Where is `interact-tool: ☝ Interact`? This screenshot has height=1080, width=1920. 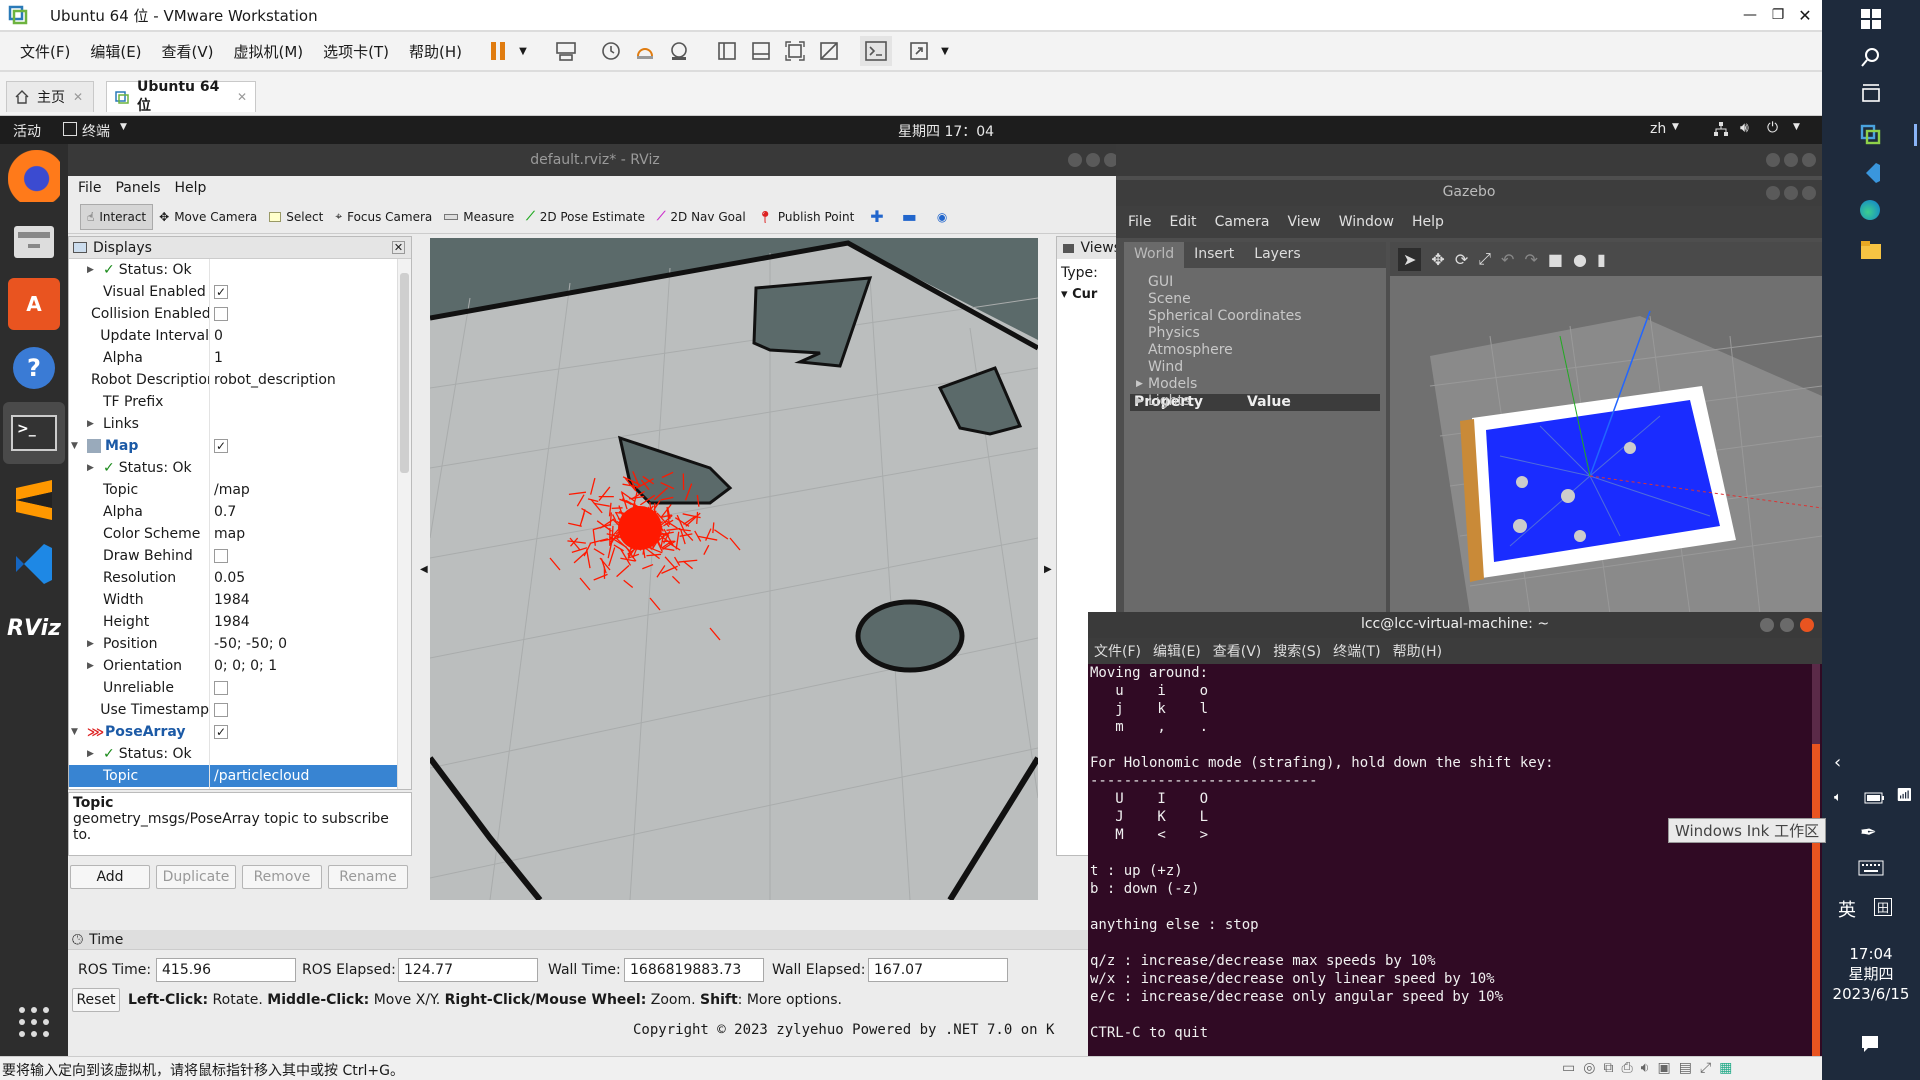
interact-tool: ☝ Interact is located at coordinates (117, 216).